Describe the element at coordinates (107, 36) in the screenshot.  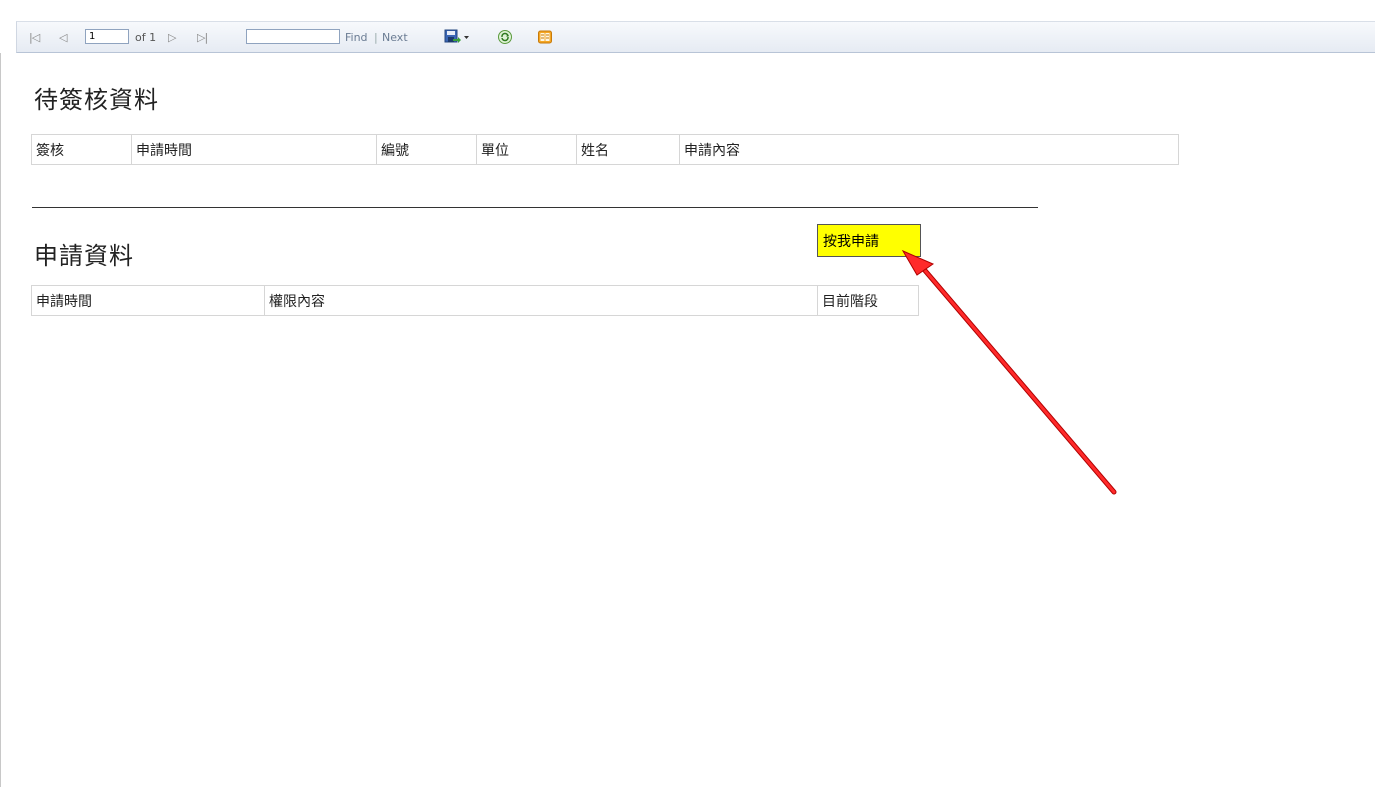
I see `page-number-input` at that location.